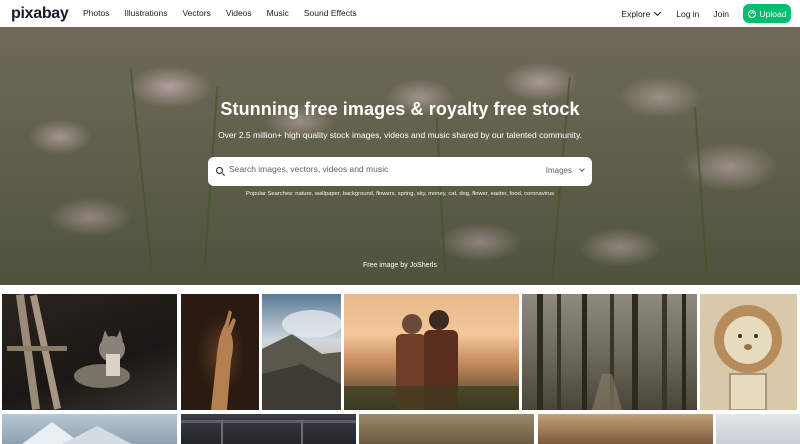  I want to click on cat-photo, so click(68, 352).